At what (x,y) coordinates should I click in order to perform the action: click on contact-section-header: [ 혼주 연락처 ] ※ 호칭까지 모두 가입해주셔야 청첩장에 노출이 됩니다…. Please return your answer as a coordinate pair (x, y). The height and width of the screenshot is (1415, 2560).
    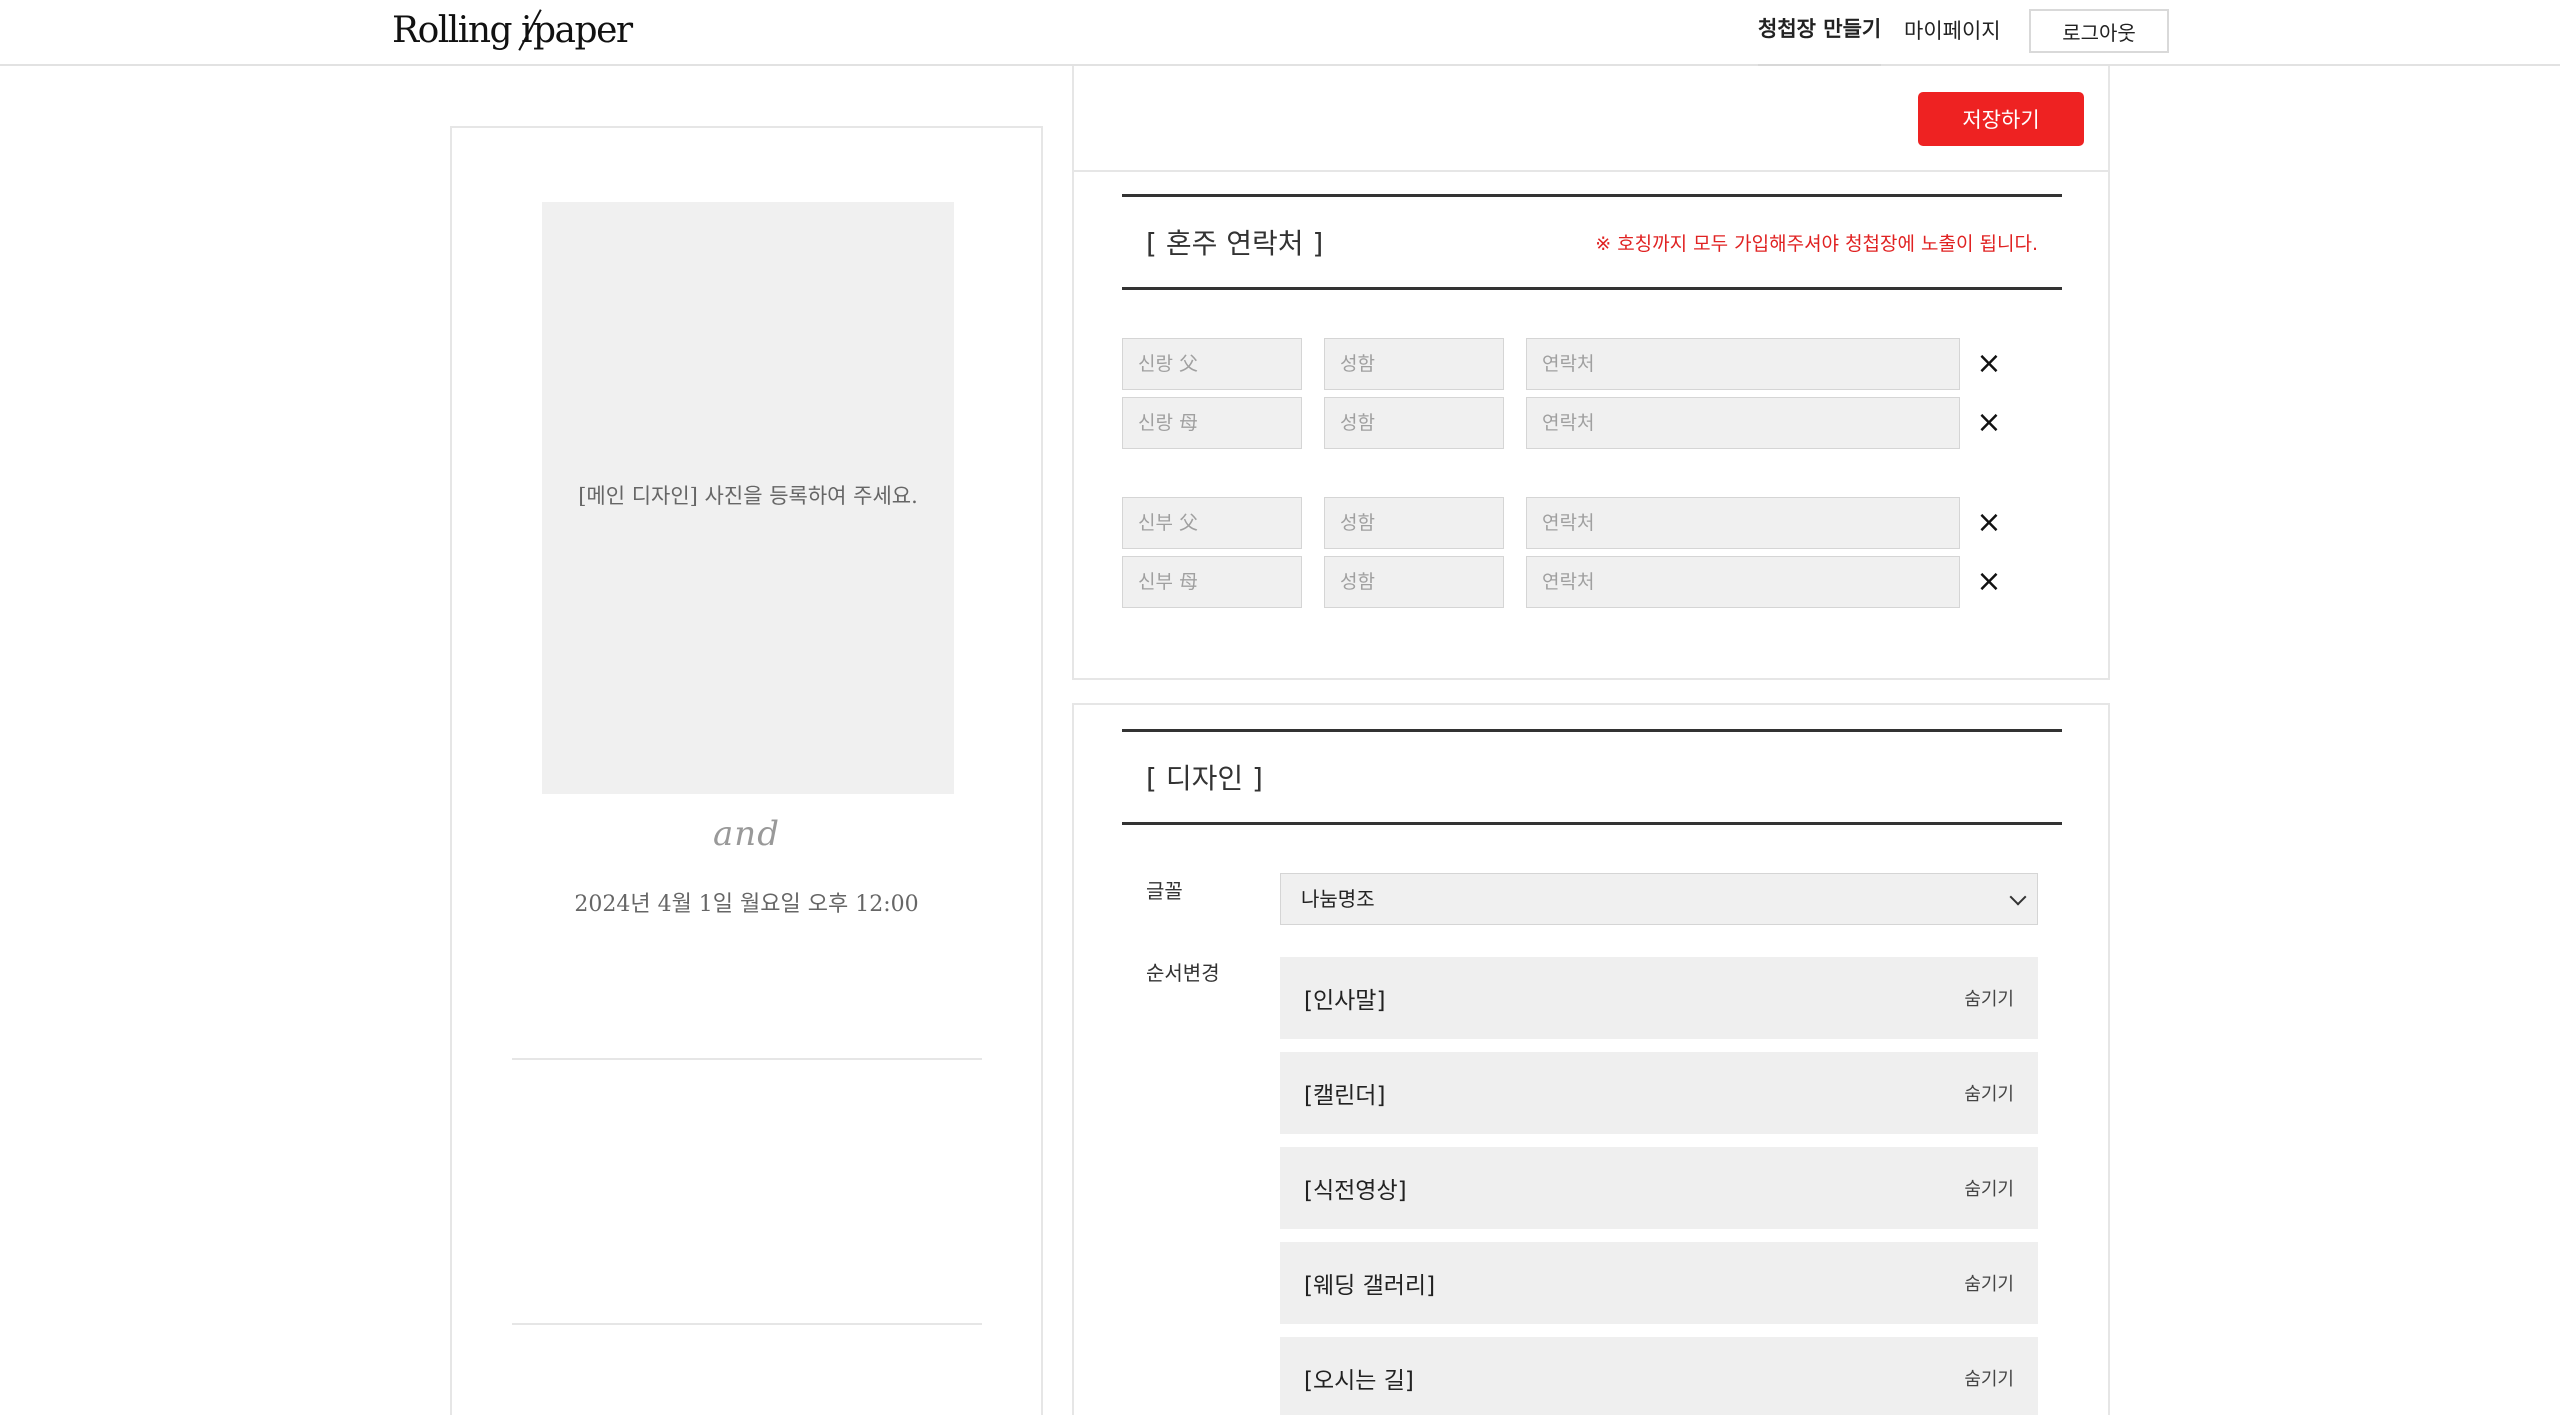
    Looking at the image, I should click on (1592, 242).